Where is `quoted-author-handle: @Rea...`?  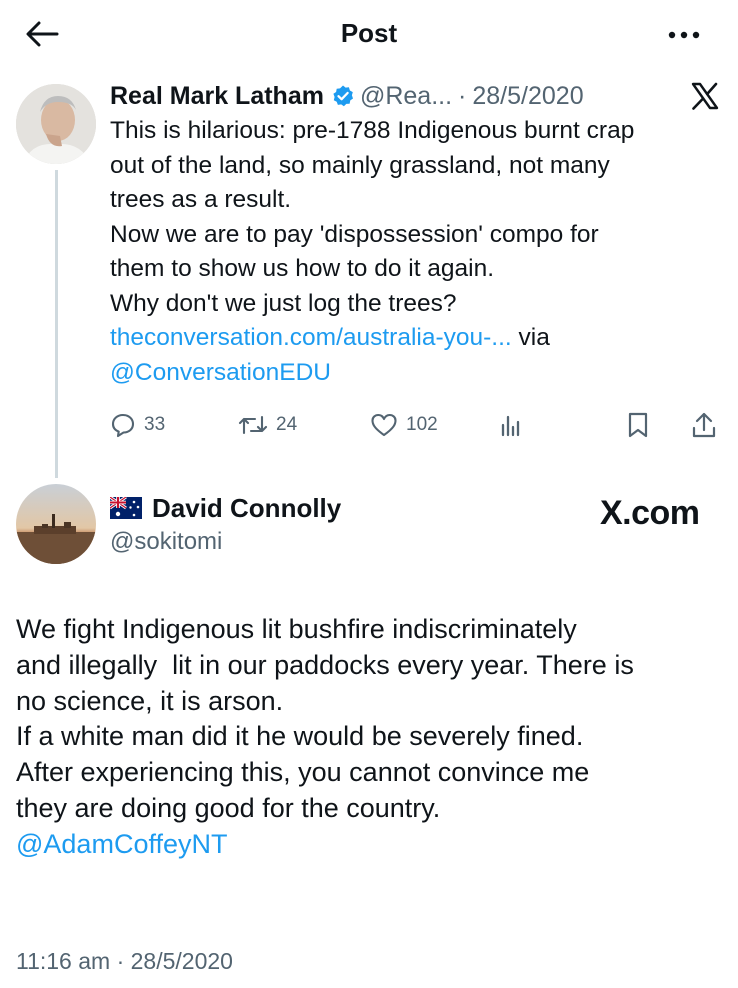 quoted-author-handle: @Rea... is located at coordinates (406, 96).